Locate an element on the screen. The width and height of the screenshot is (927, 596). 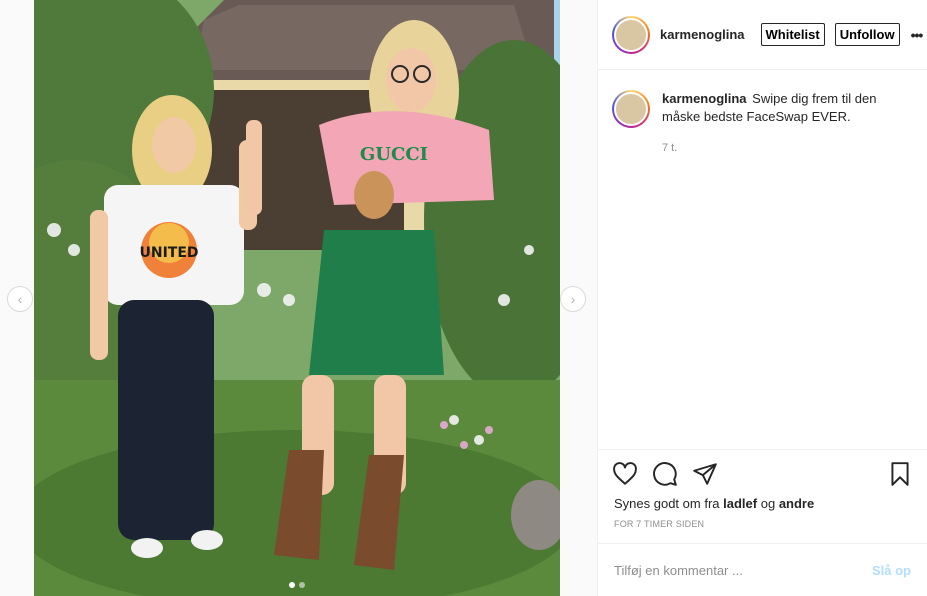
whitelist-button: Whitelist is located at coordinates (792, 34).